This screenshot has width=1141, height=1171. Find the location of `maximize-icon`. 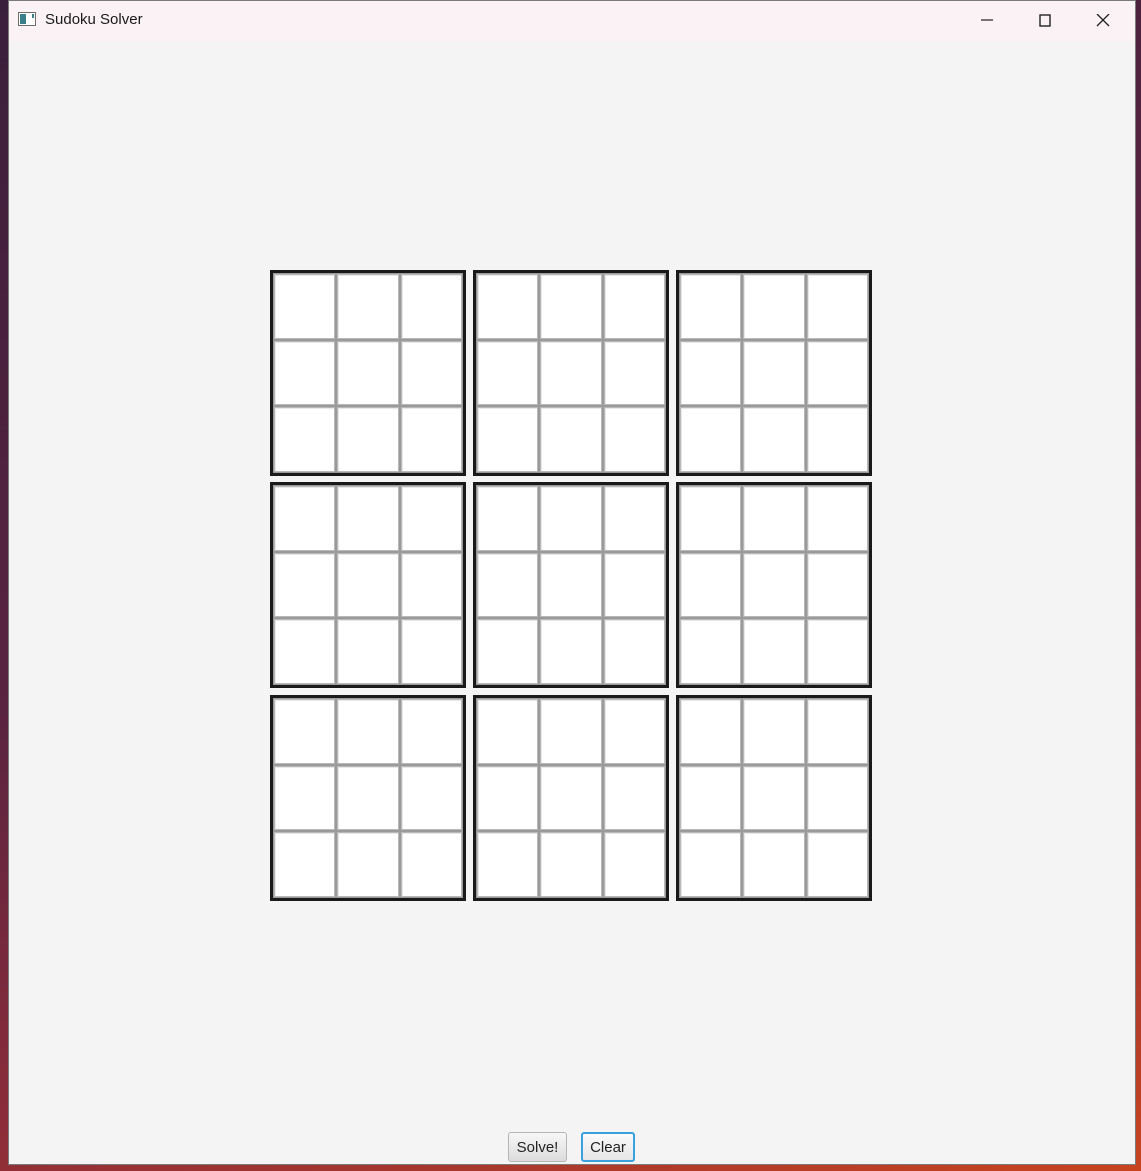

maximize-icon is located at coordinates (1045, 20).